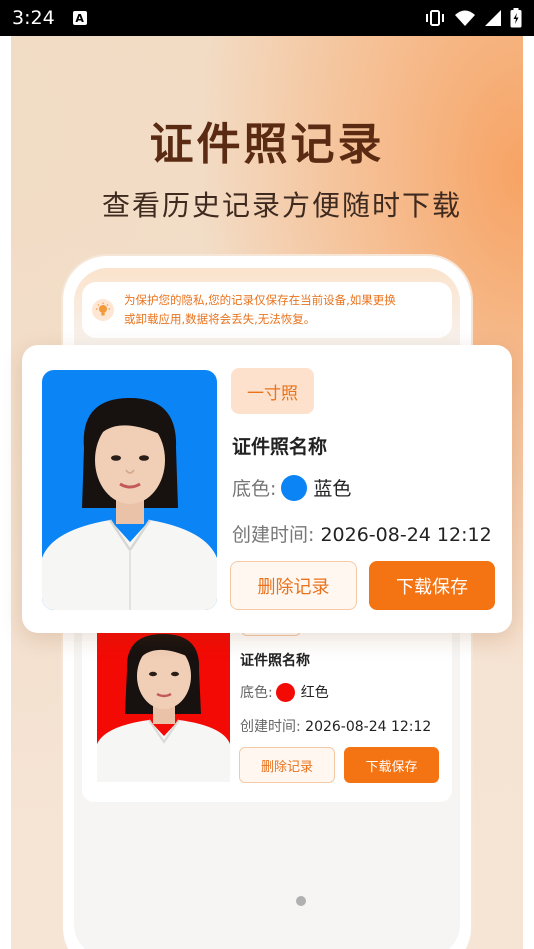 The height and width of the screenshot is (949, 534). What do you see at coordinates (301, 901) in the screenshot?
I see `page-indicator-dot` at bounding box center [301, 901].